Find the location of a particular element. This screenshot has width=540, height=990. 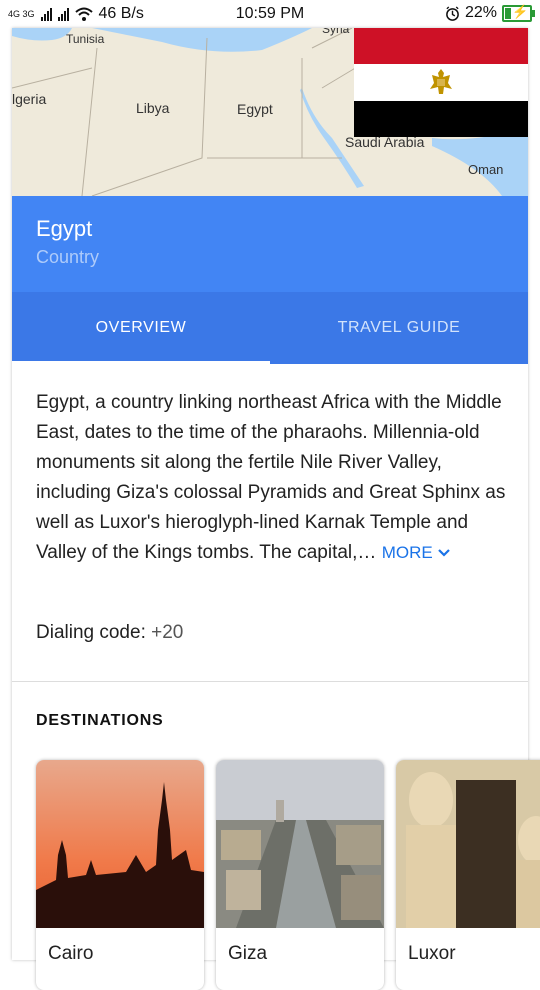

status-bar: 4G 3G 46 B/s 10:59 PM 22% ⚡ is located at coordinates (270, 14).